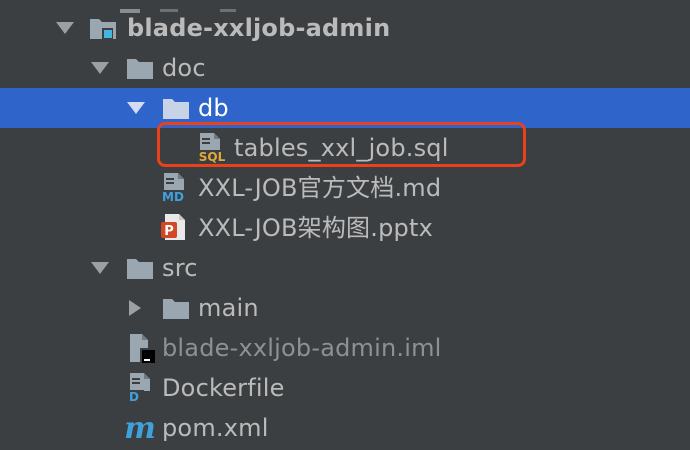  What do you see at coordinates (228, 308) in the screenshot?
I see `tree-item-label: main` at bounding box center [228, 308].